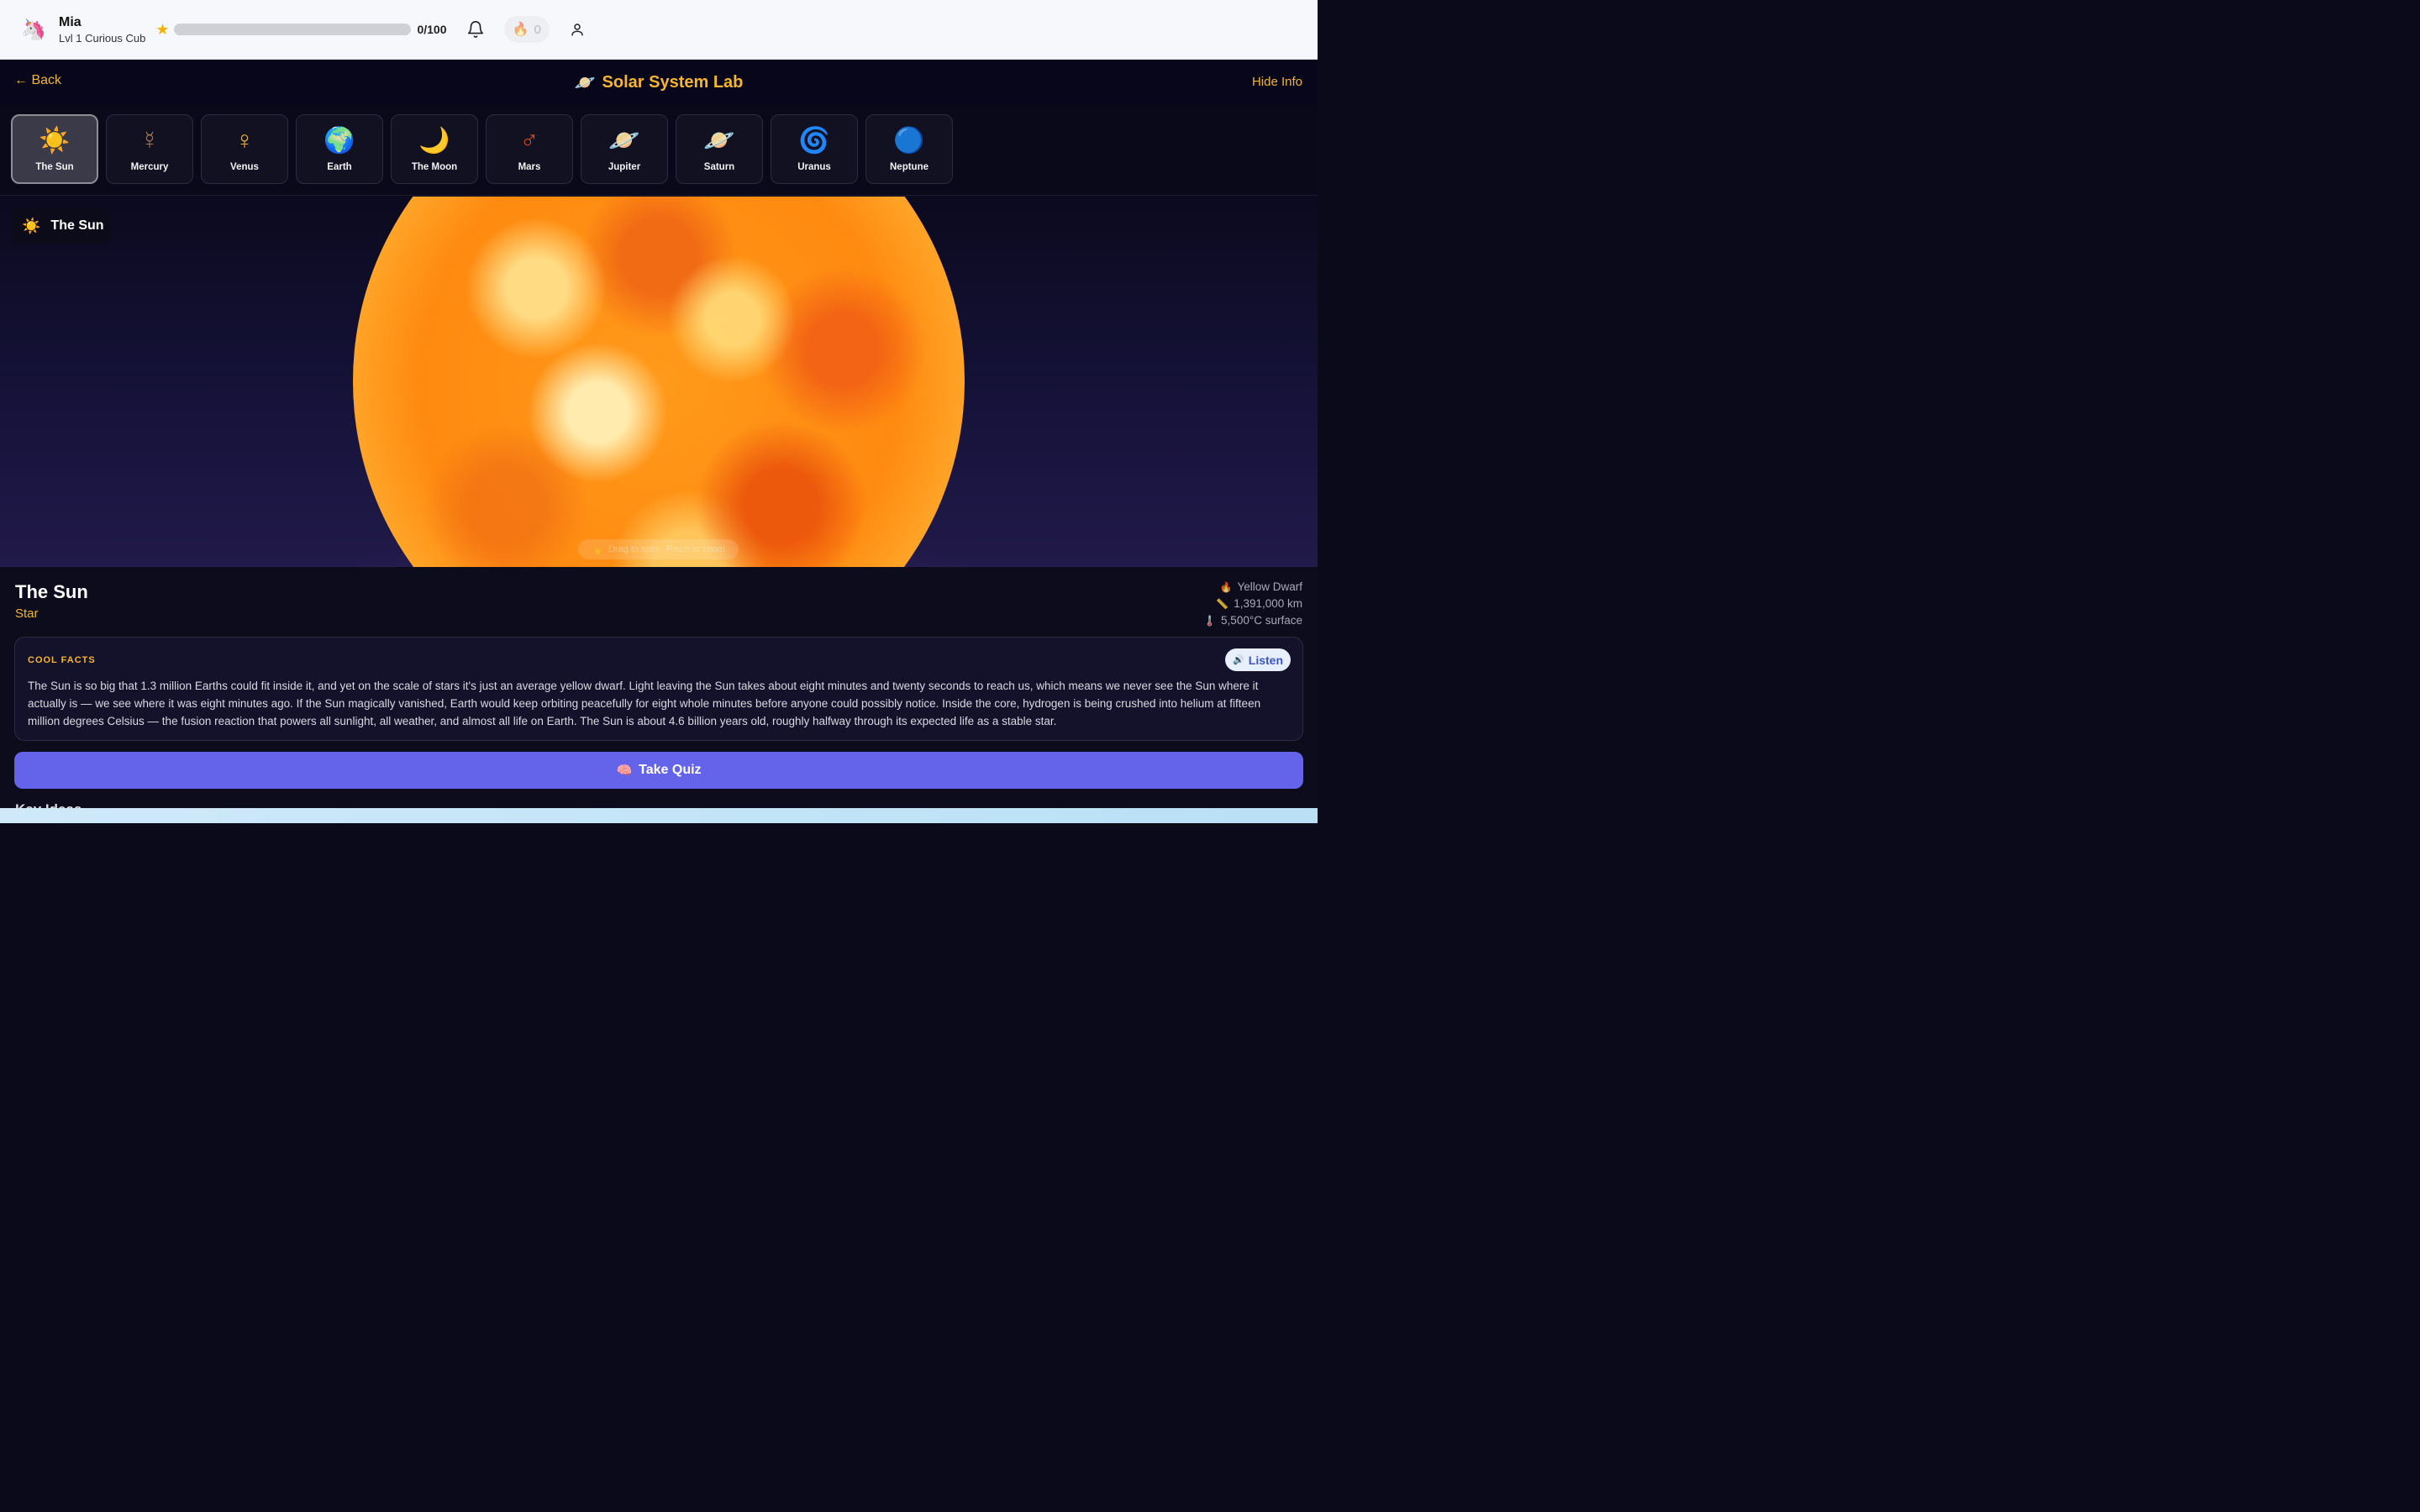 This screenshot has height=1512, width=2420. I want to click on earth-globe-icon: 🌍, so click(339, 140).